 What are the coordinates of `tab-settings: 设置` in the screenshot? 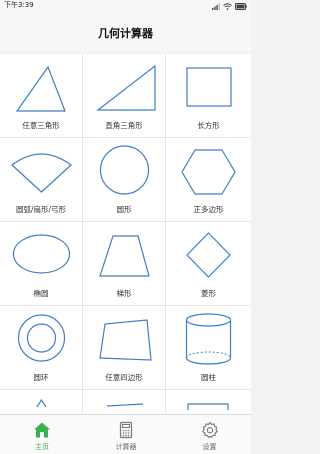 It's located at (209, 434).